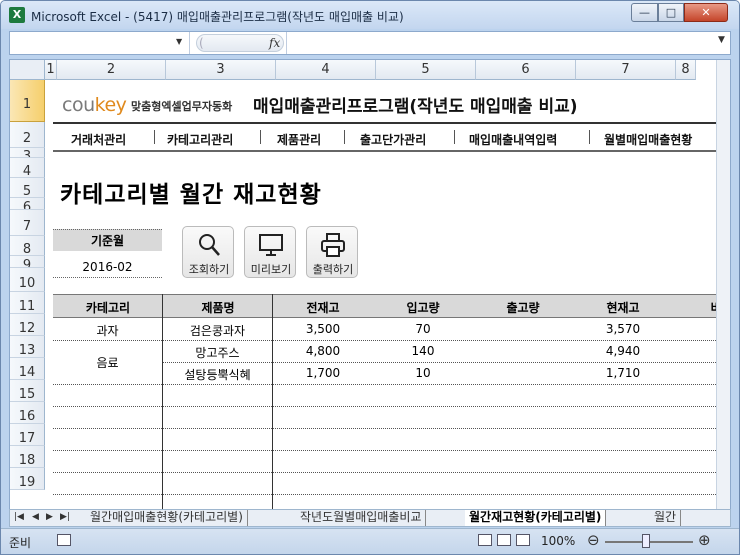 Image resolution: width=740 pixels, height=555 pixels. I want to click on row-header: 3, so click(27, 153).